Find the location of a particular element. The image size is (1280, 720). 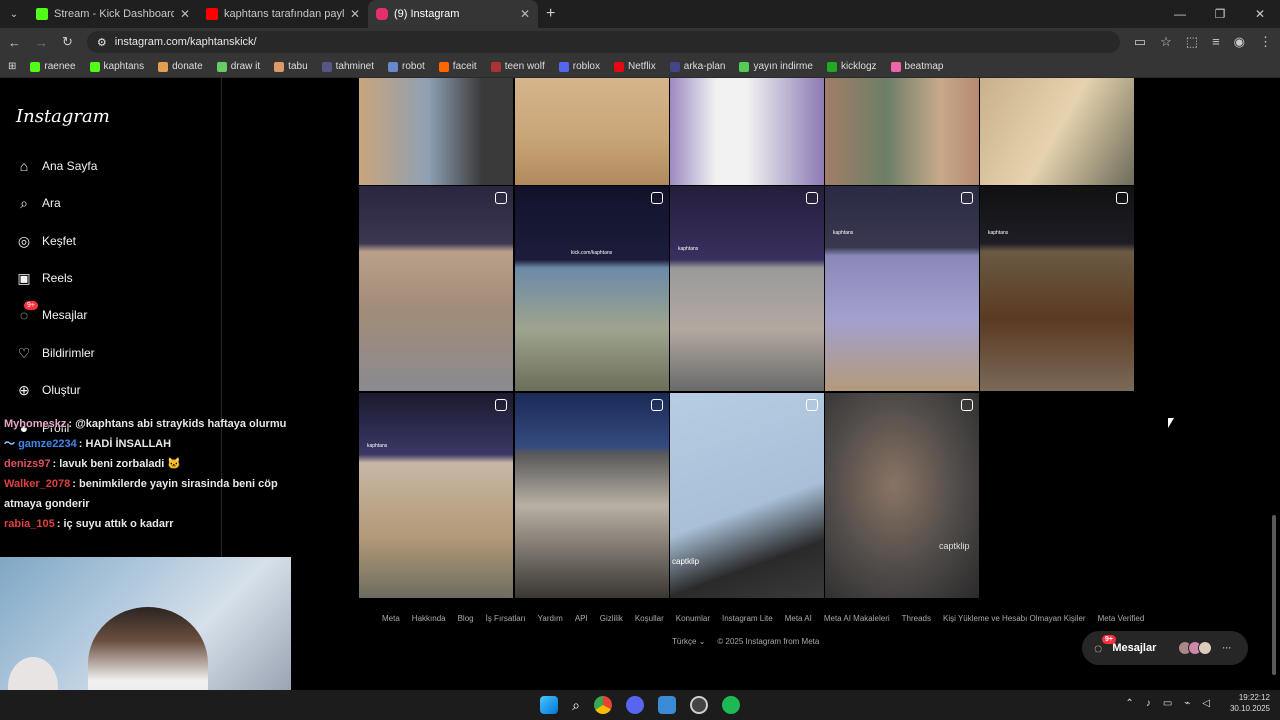

bookmark-star-icon: ☆ is located at coordinates (1166, 42).